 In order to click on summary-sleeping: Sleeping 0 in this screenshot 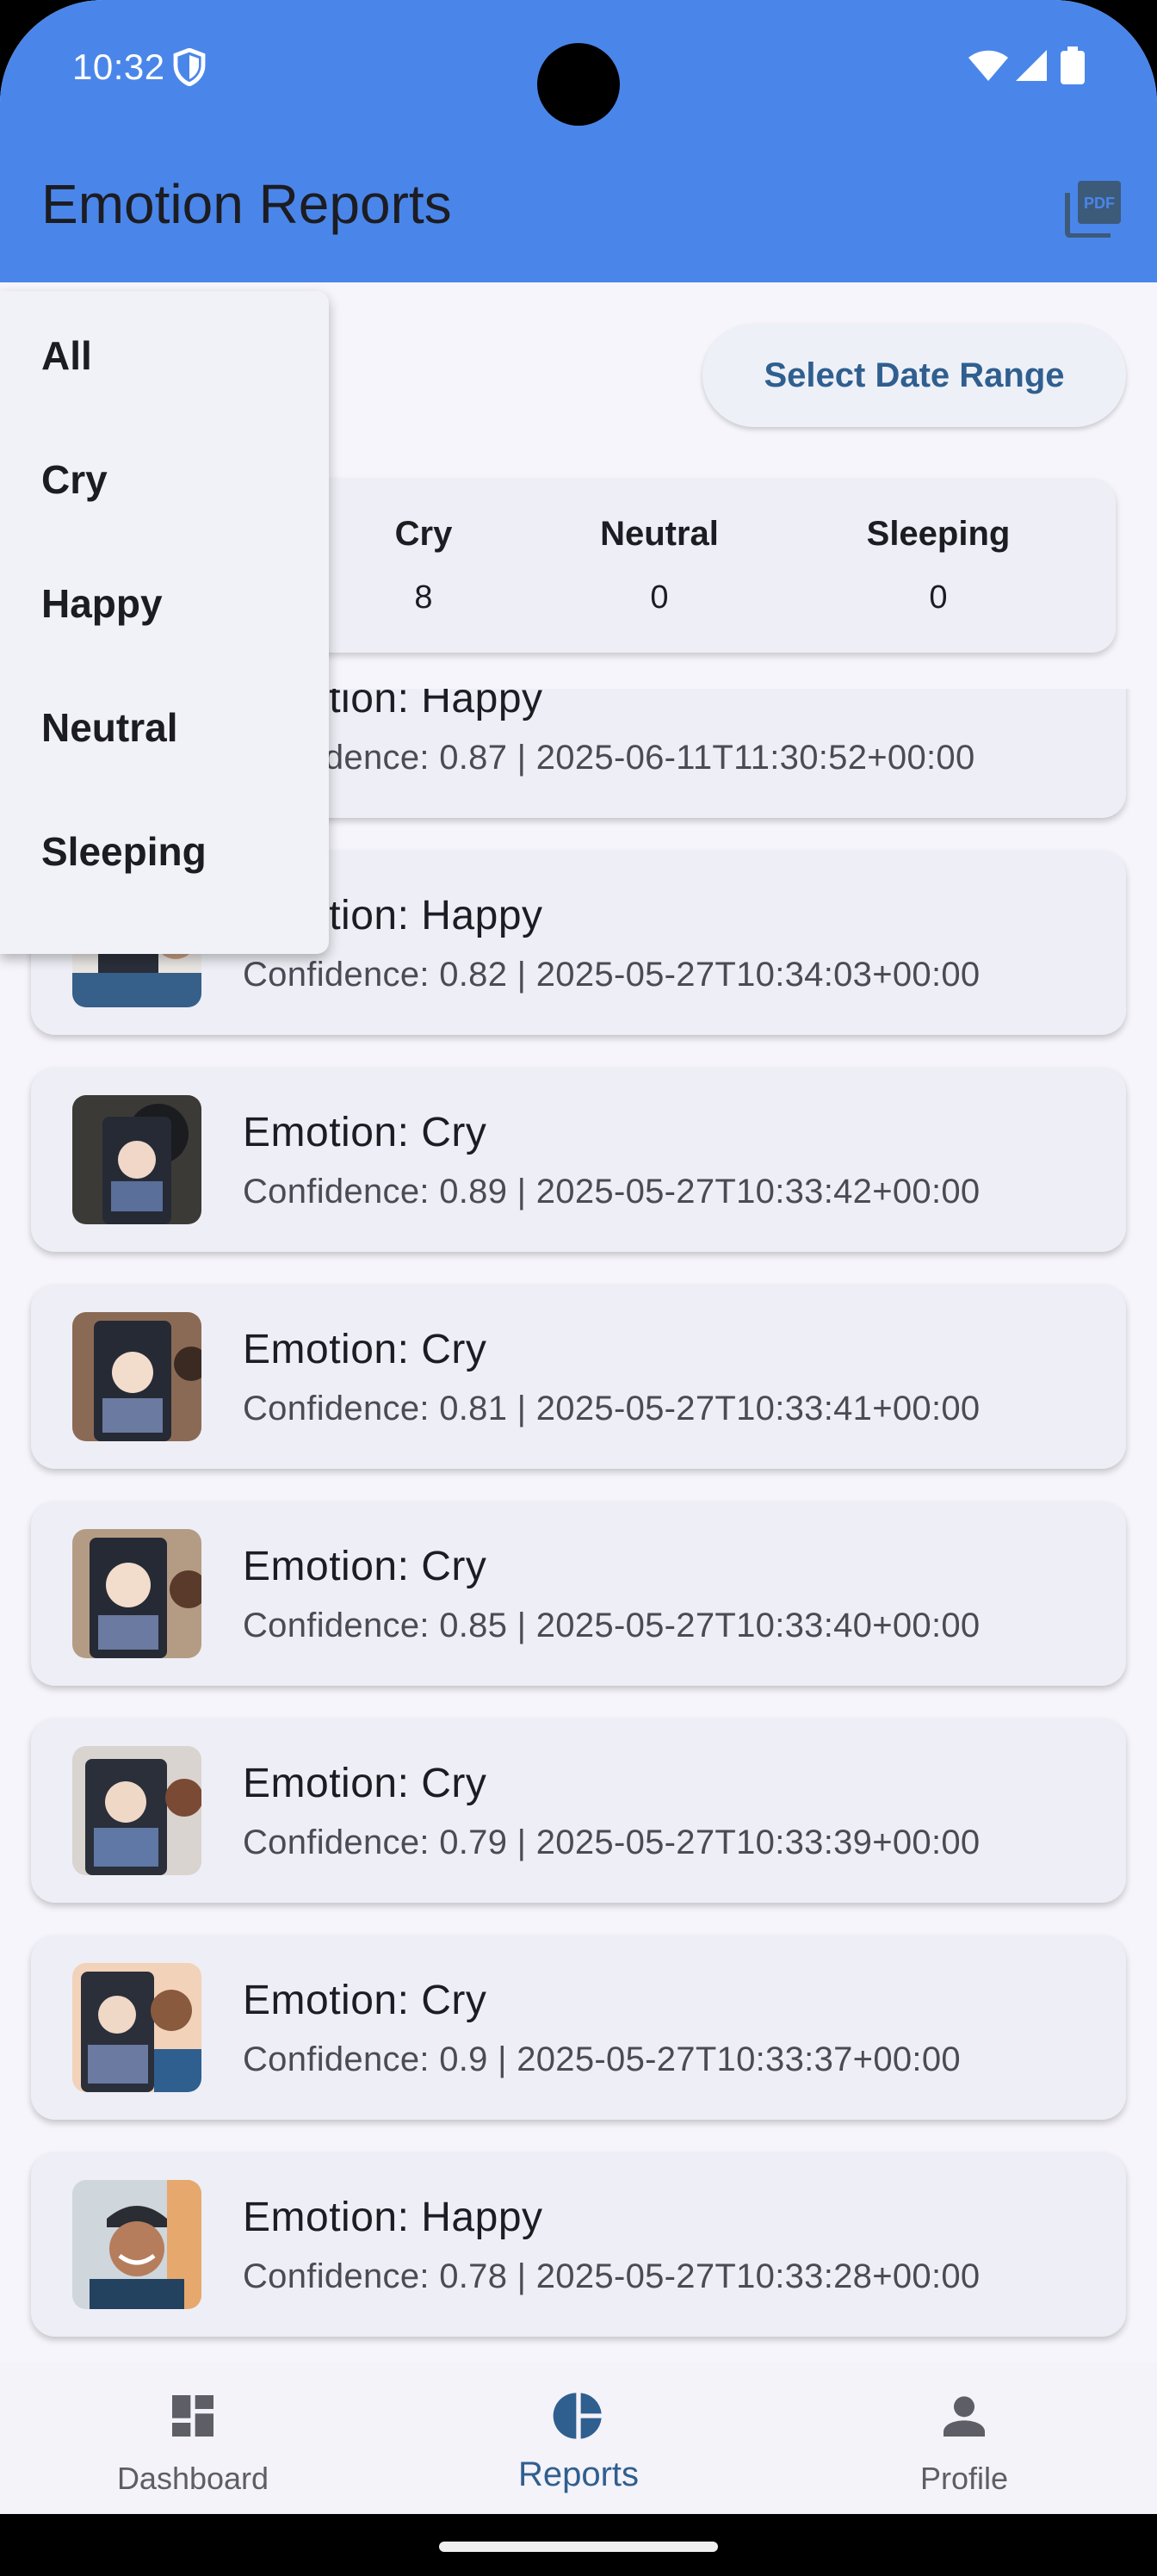, I will do `click(939, 565)`.